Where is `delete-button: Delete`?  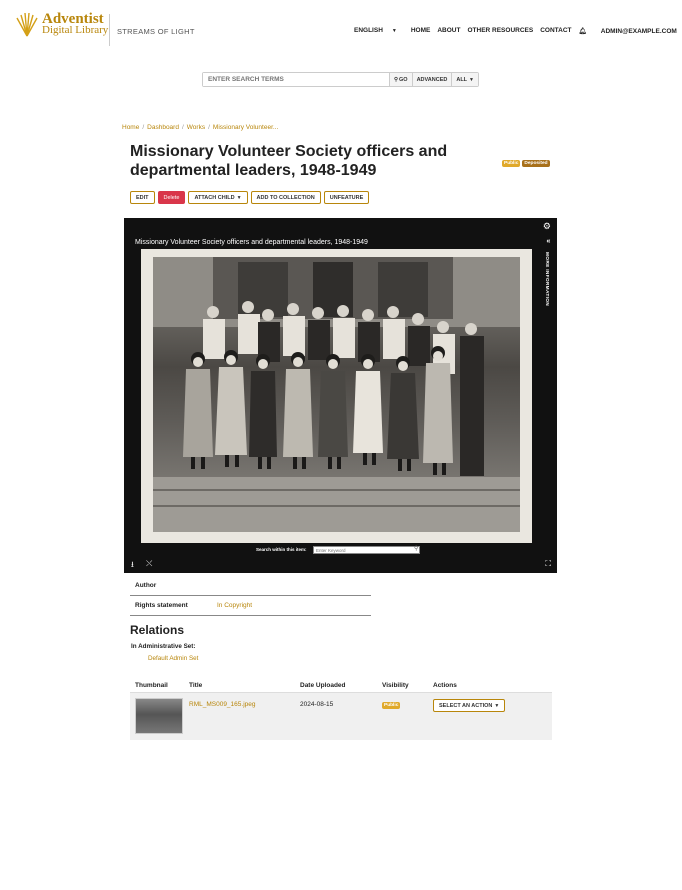 delete-button: Delete is located at coordinates (171, 197).